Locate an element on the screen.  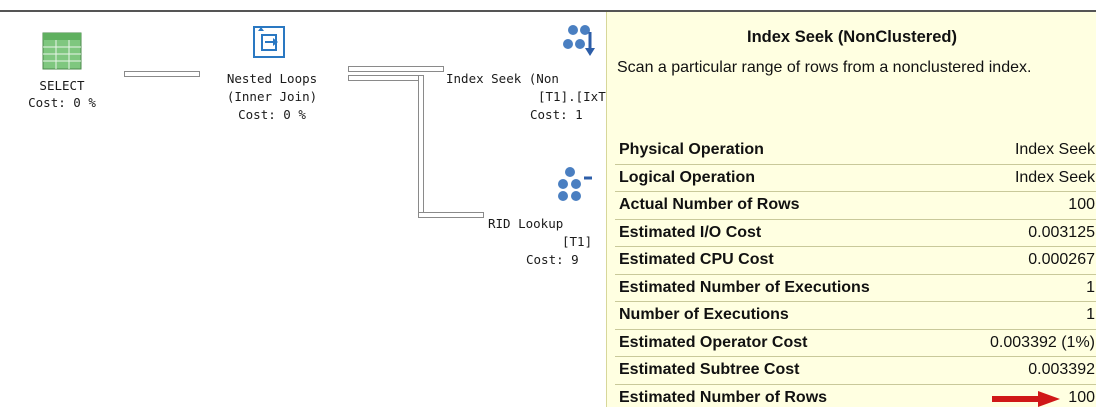
rid-lookup-label: RID Lookup is located at coordinates (526, 223).